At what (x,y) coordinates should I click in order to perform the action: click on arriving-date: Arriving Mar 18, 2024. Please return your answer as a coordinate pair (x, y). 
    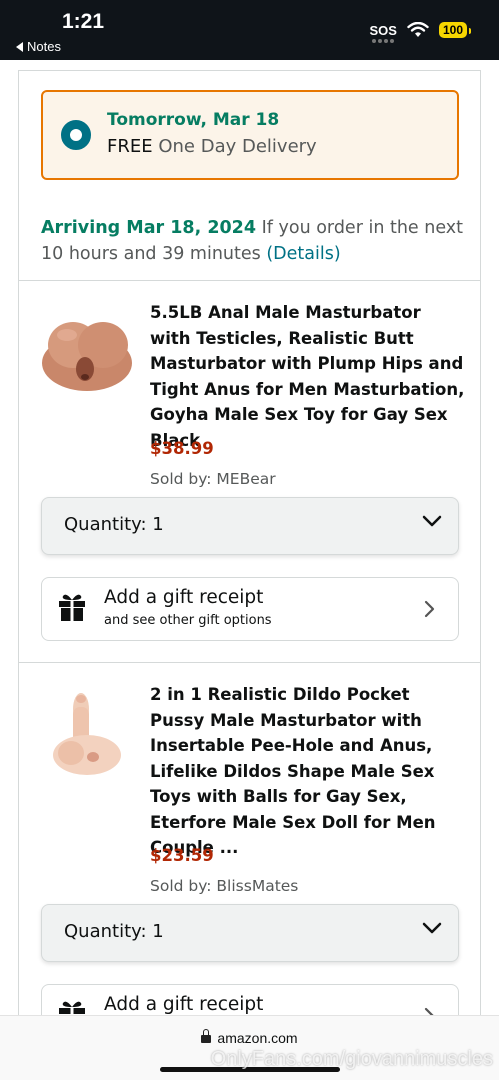
    Looking at the image, I should click on (149, 228).